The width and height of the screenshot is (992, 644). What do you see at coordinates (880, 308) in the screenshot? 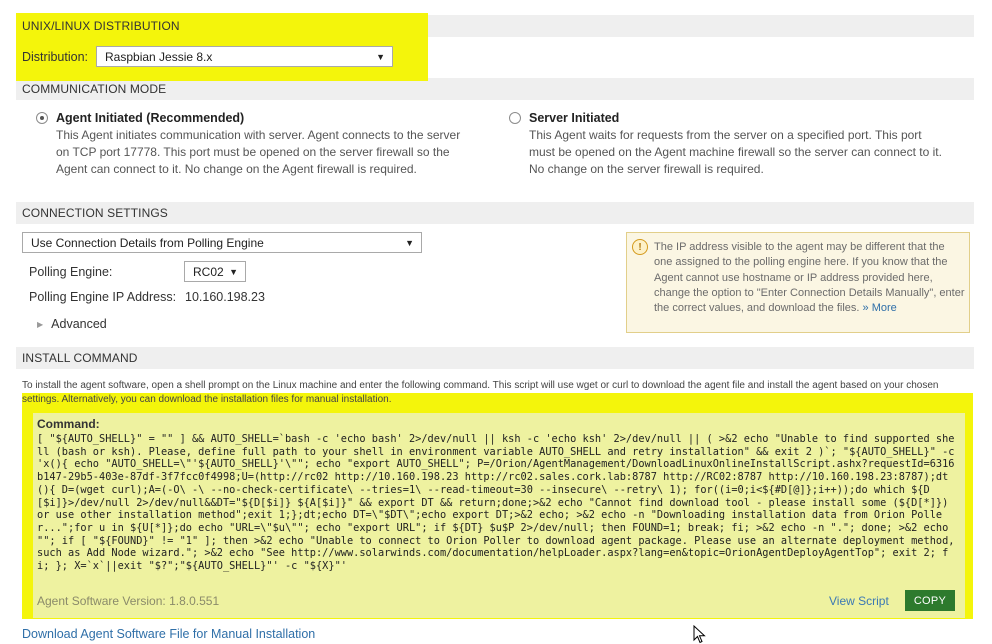
I see `more-link: » More` at bounding box center [880, 308].